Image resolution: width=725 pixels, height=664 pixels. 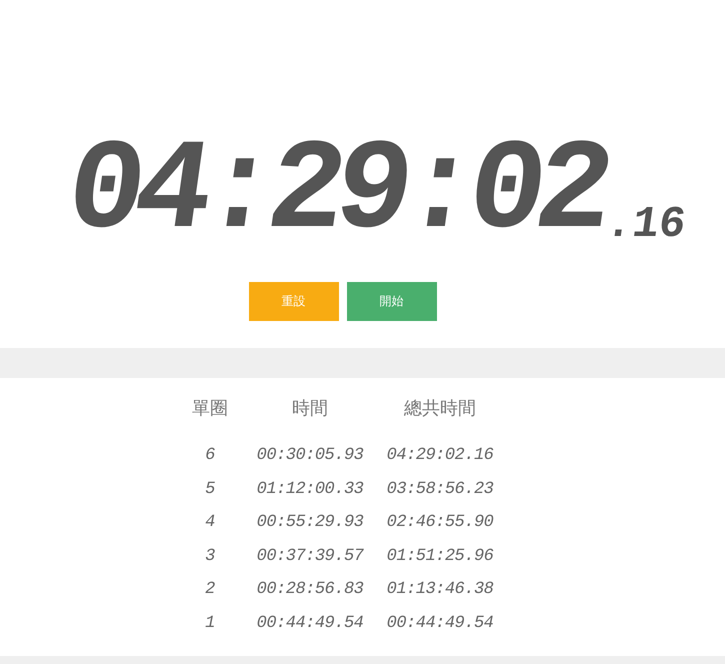 I want to click on lap-number: 6, so click(x=210, y=456).